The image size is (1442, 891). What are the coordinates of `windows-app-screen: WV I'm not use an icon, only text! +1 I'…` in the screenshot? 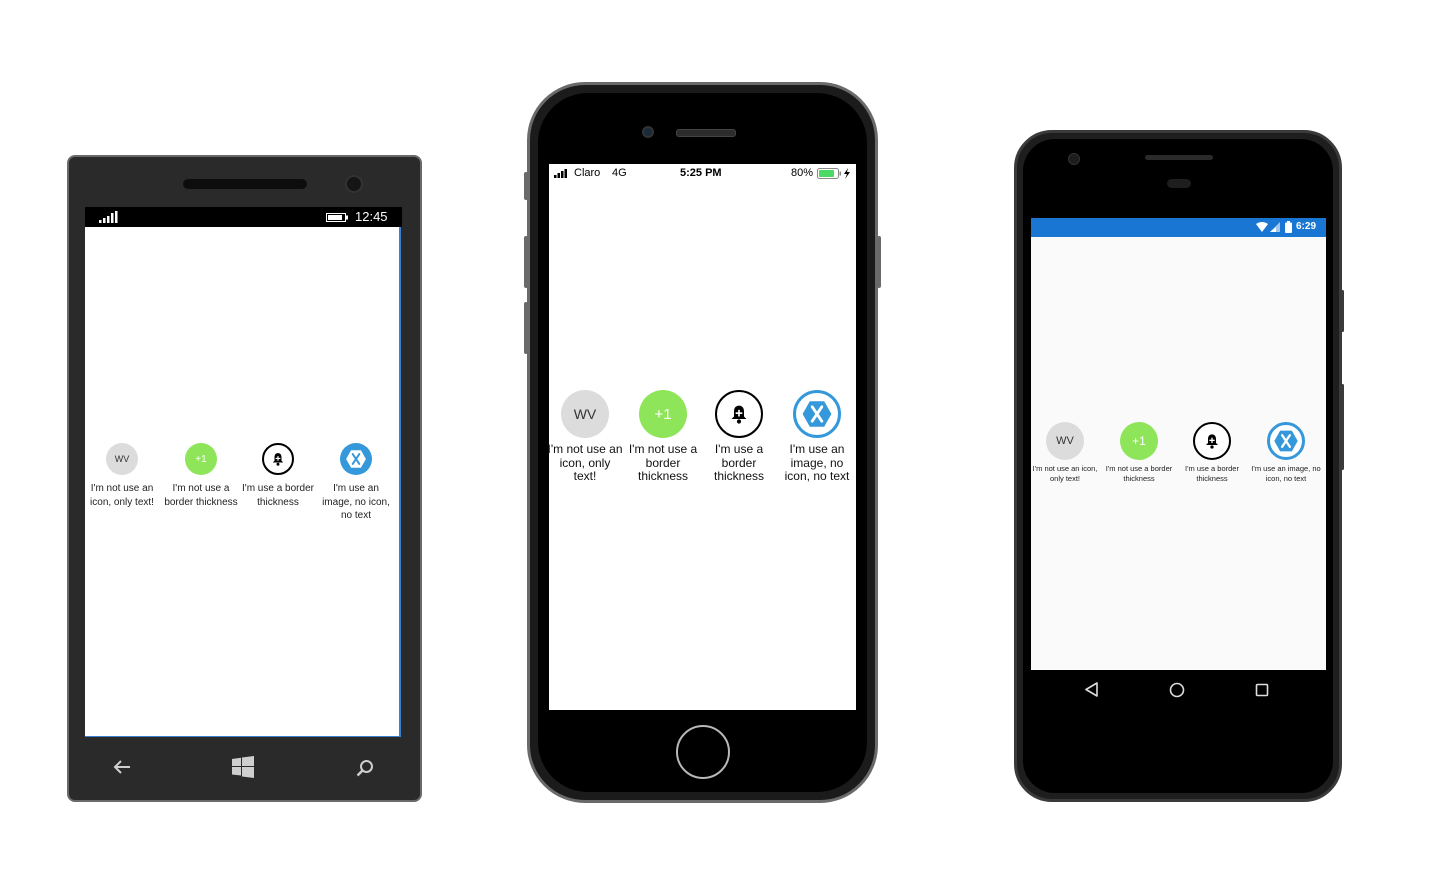 It's located at (243, 482).